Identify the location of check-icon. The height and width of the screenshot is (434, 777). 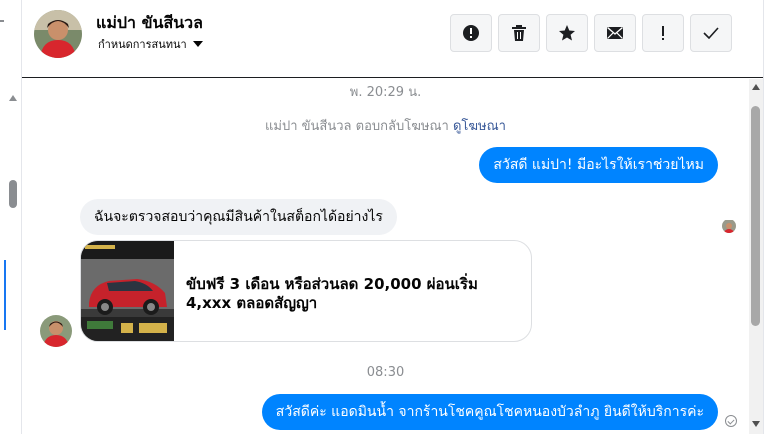
(711, 33).